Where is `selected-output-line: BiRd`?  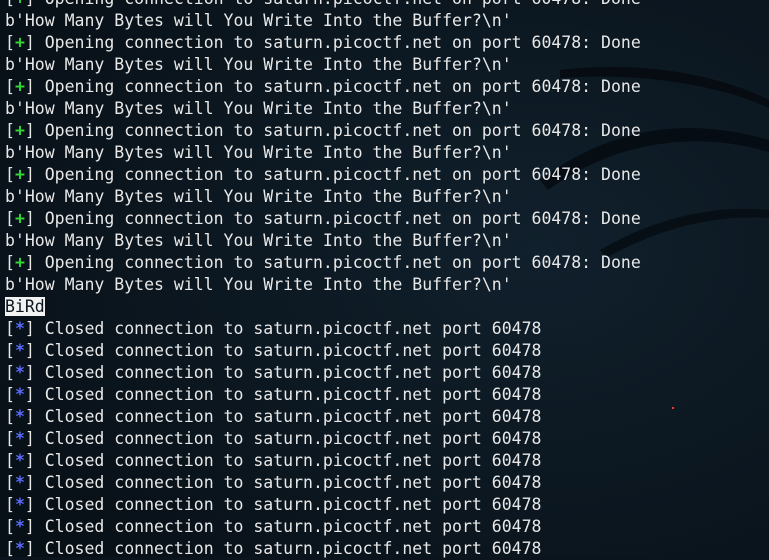 selected-output-line: BiRd is located at coordinates (387, 307).